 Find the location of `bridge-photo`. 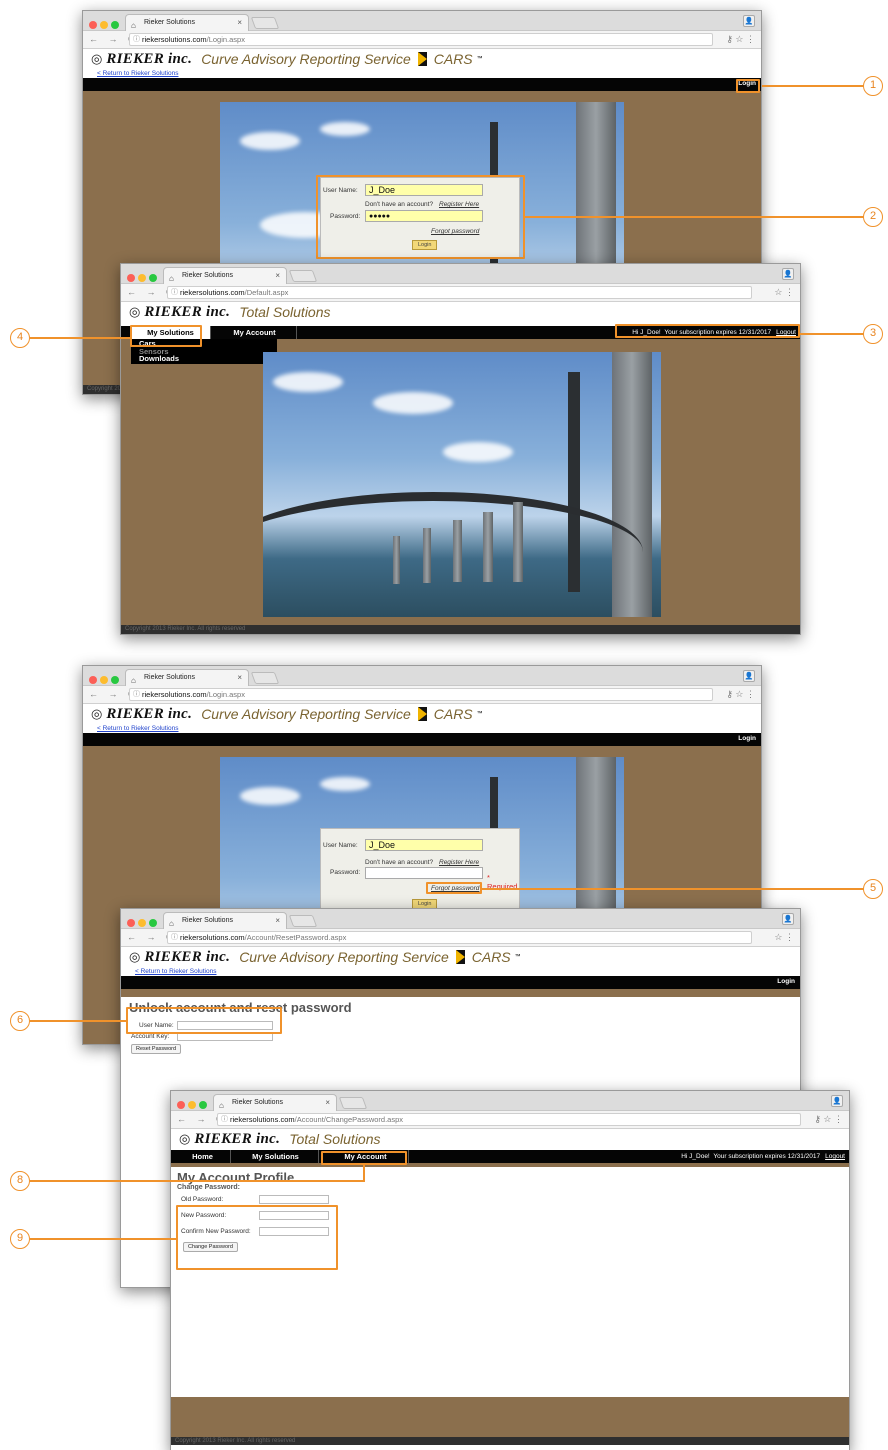

bridge-photo is located at coordinates (462, 484).